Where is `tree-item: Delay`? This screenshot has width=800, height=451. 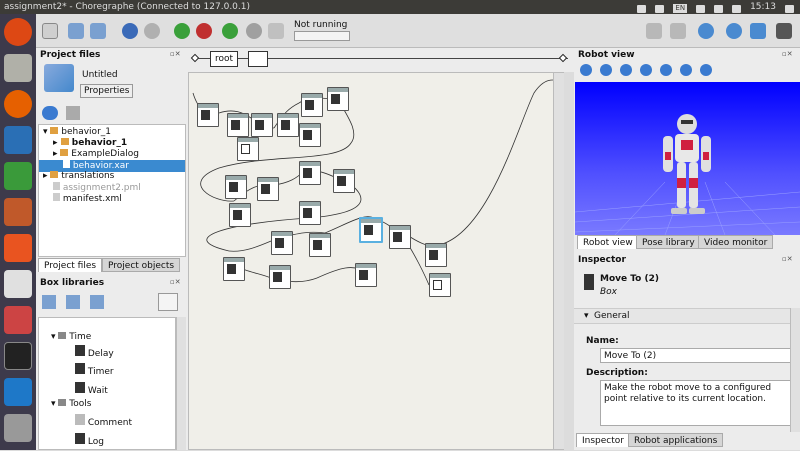
tree-item: Delay is located at coordinates (94, 352).